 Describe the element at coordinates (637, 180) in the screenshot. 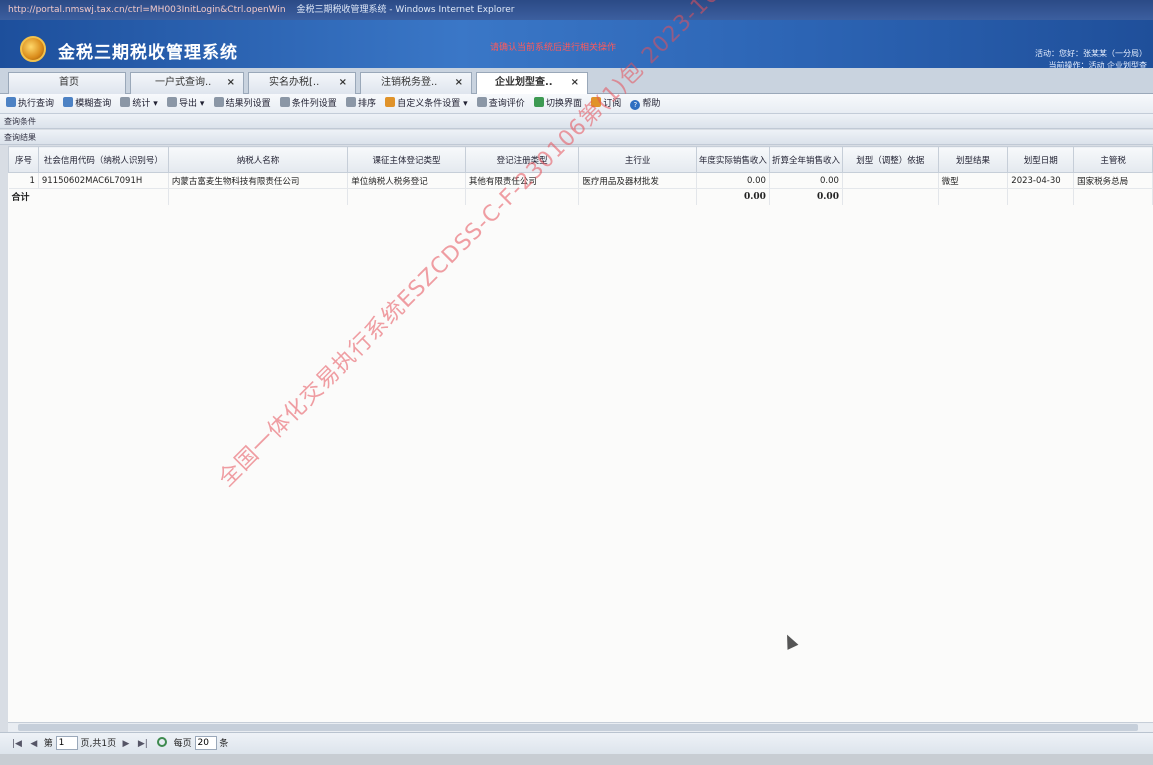

I see `main-industry-cell: 医疗用品及器材批发` at that location.